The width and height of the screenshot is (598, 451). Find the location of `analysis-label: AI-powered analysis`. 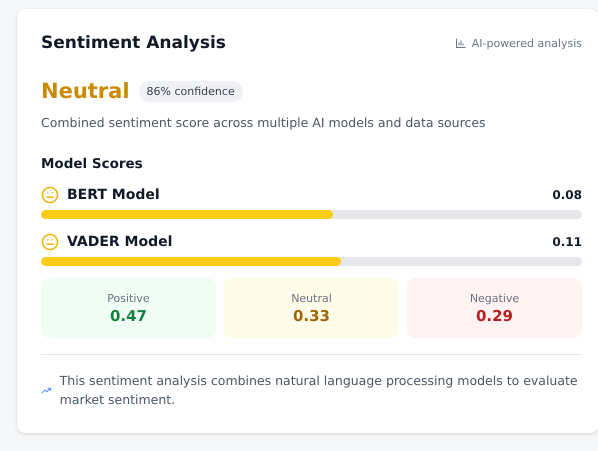

analysis-label: AI-powered analysis is located at coordinates (527, 43).